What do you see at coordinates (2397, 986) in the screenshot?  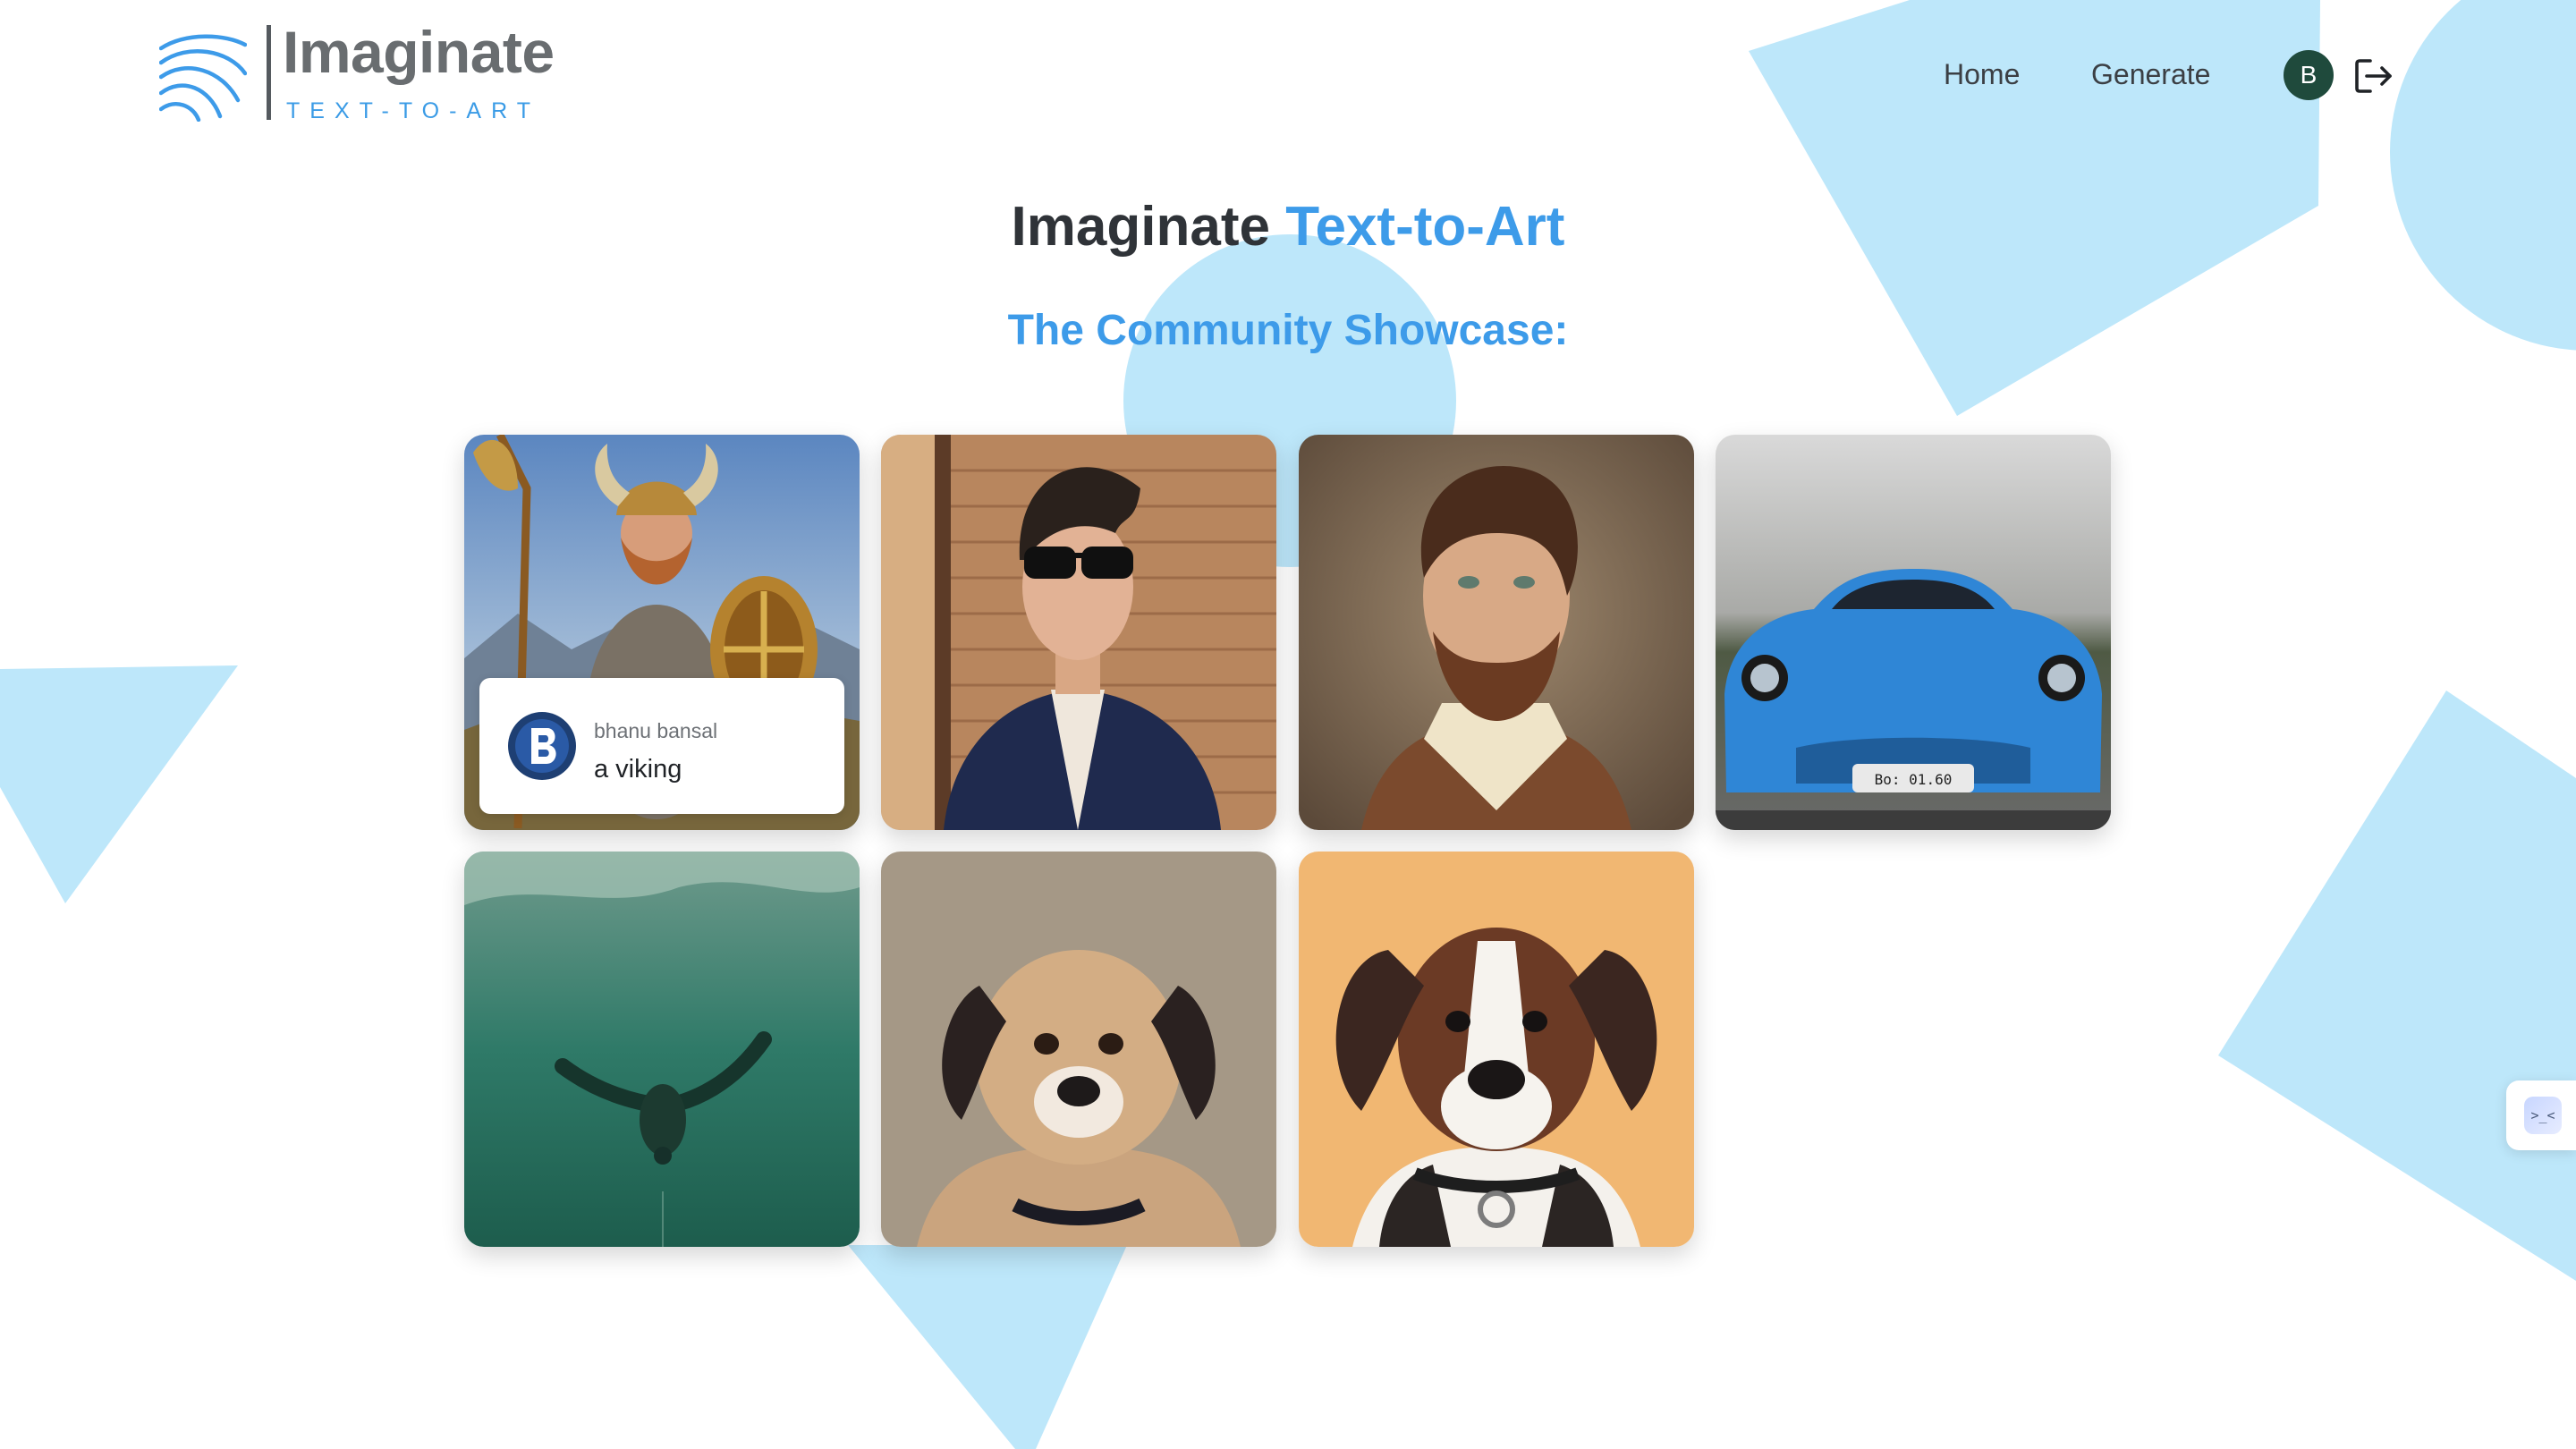 I see `bg-shape-right-square` at bounding box center [2397, 986].